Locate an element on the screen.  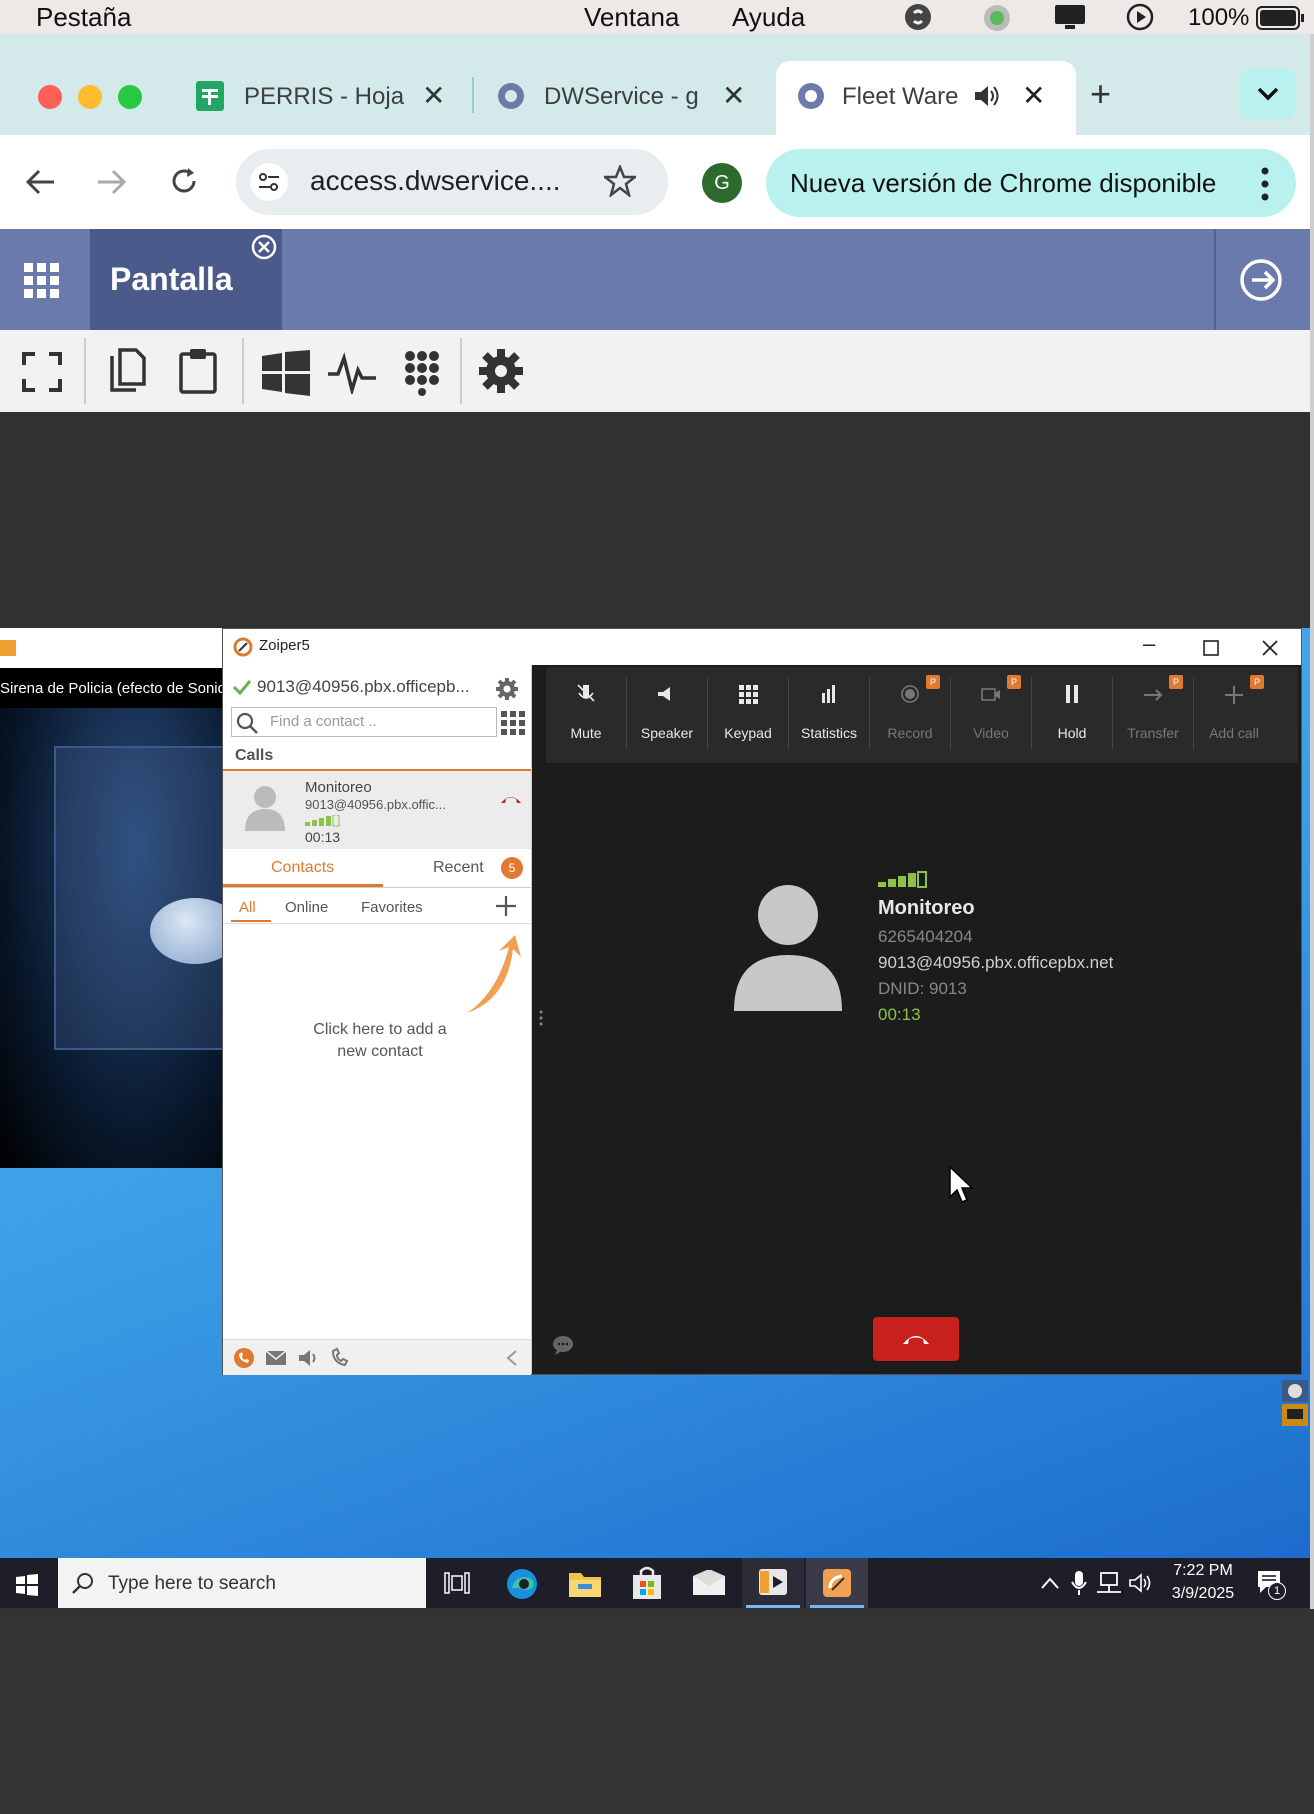
add-contact-hint-line2: new contact is located at coordinates (380, 1052).